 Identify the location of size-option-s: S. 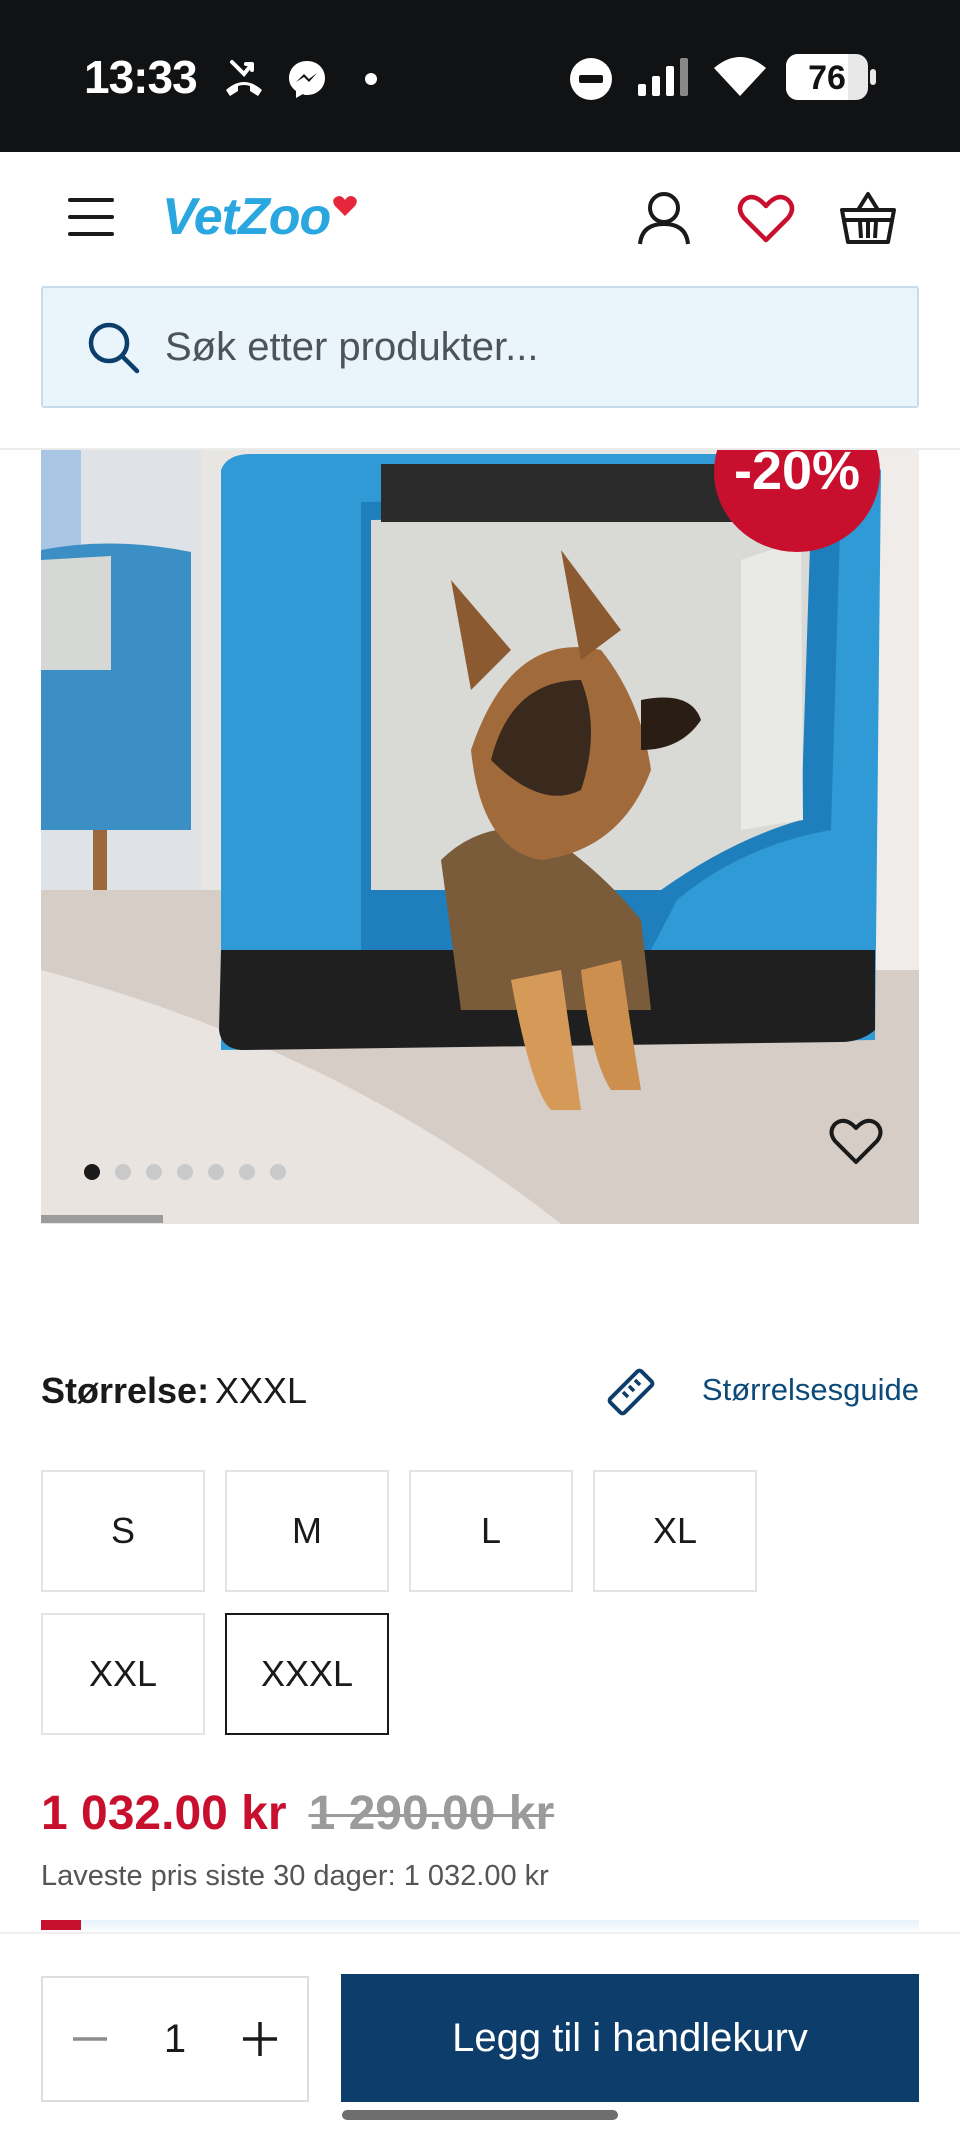
(123, 1531).